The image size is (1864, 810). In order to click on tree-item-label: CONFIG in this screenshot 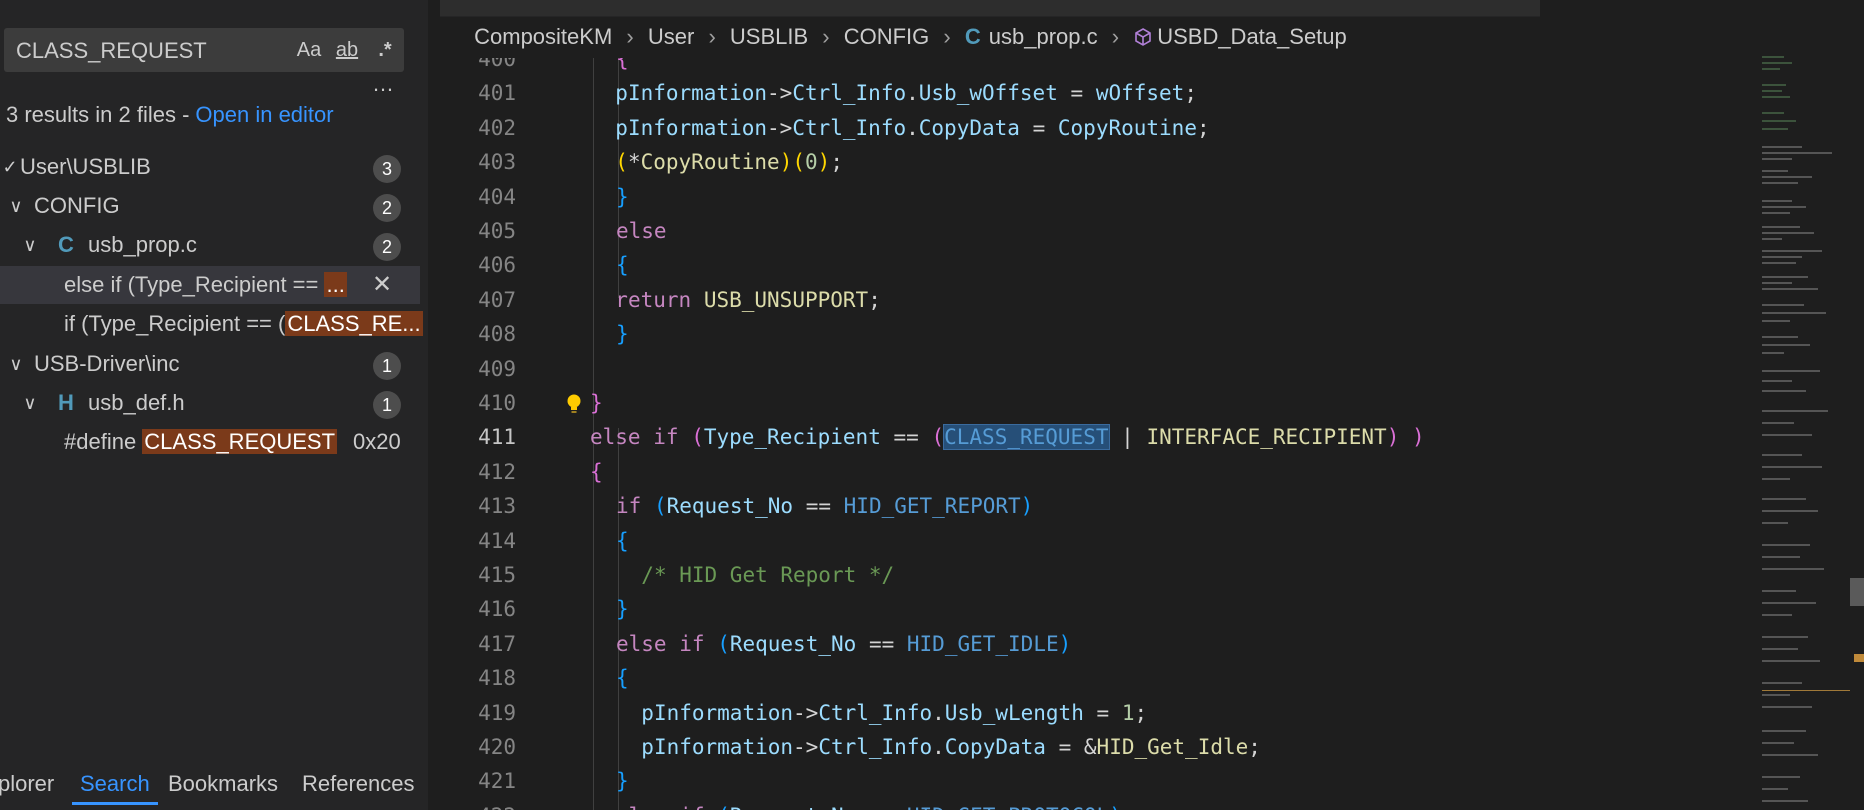, I will do `click(77, 205)`.